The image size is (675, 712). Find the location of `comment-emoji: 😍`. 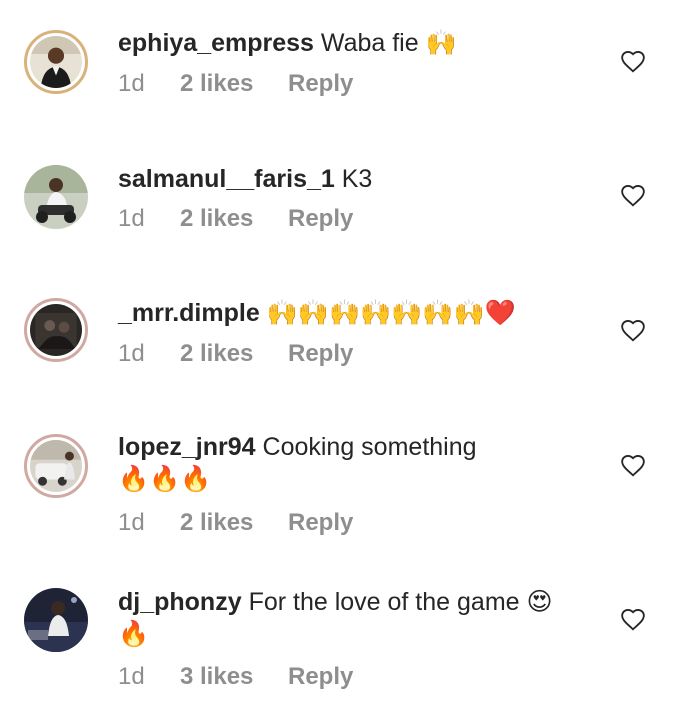

comment-emoji: 😍 is located at coordinates (539, 601).